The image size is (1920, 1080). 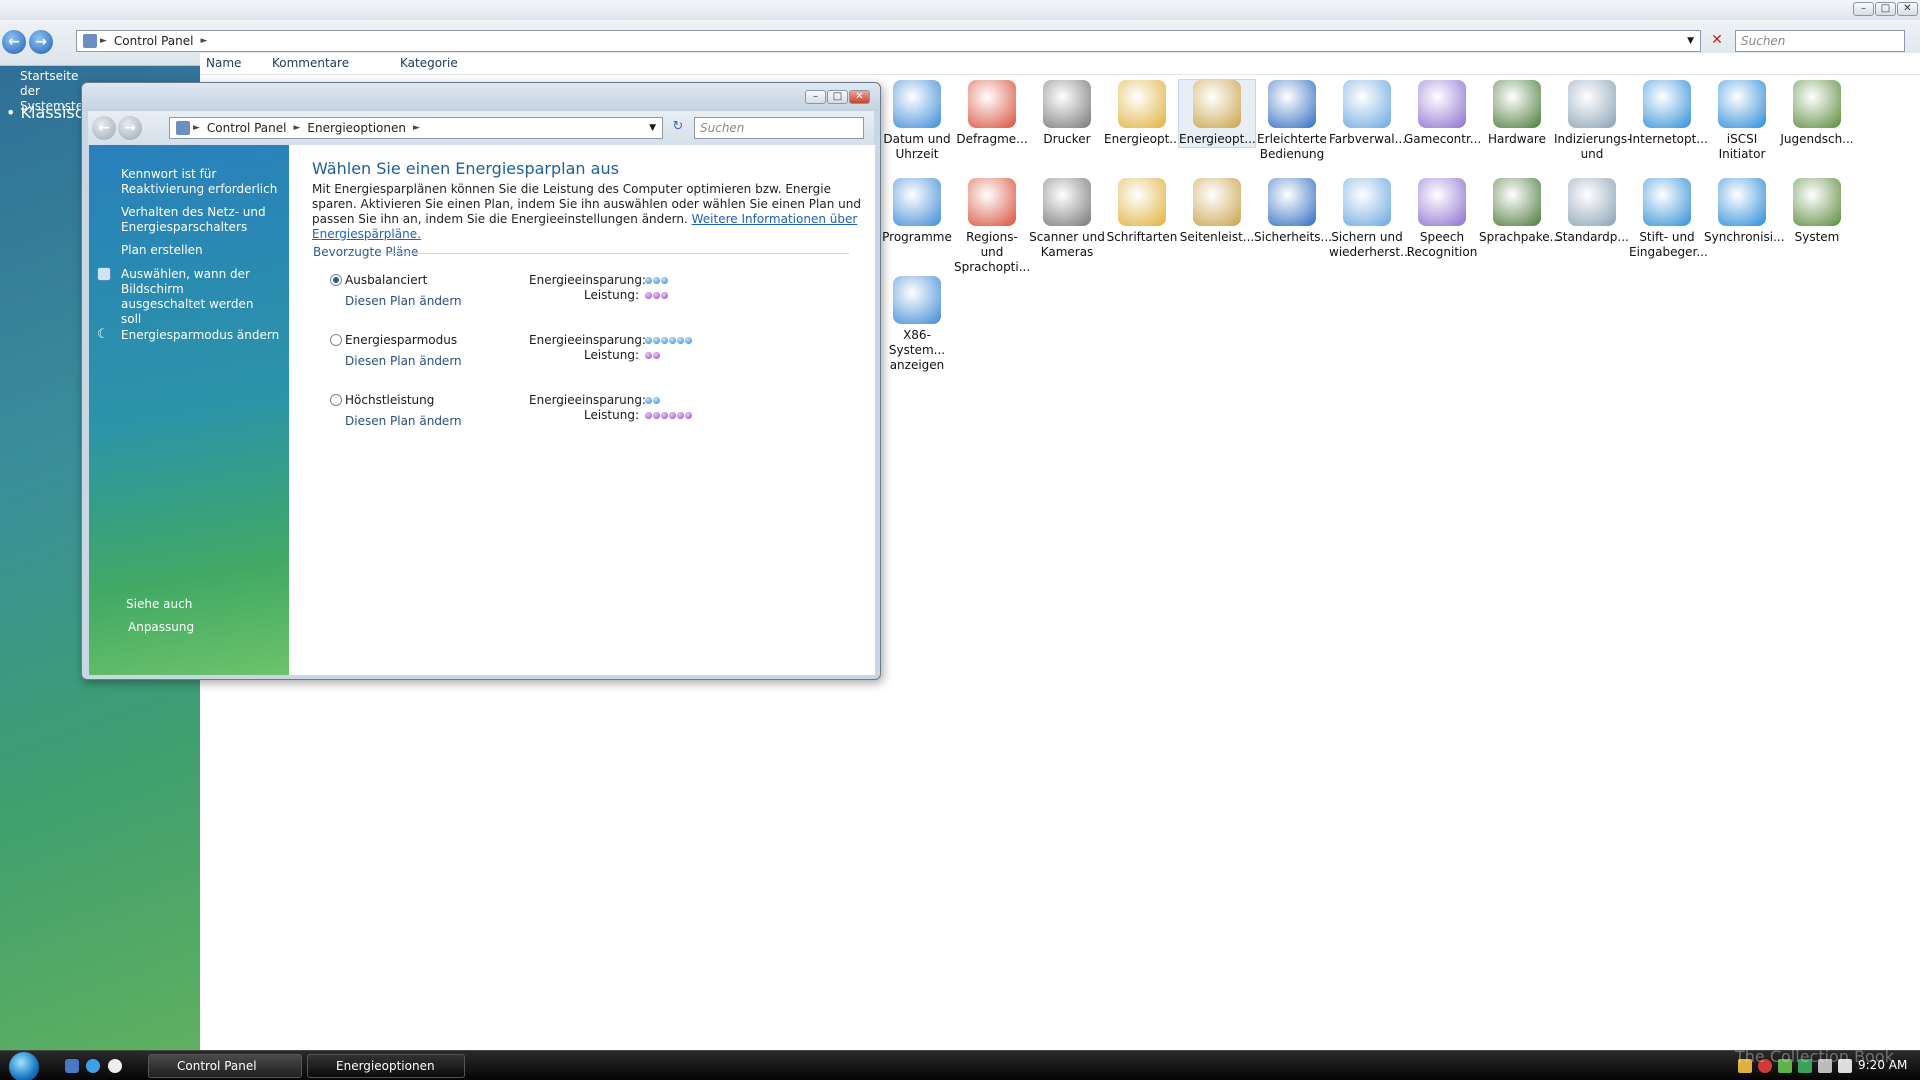 I want to click on cp-item: iSCSI Initiator, so click(x=1742, y=121).